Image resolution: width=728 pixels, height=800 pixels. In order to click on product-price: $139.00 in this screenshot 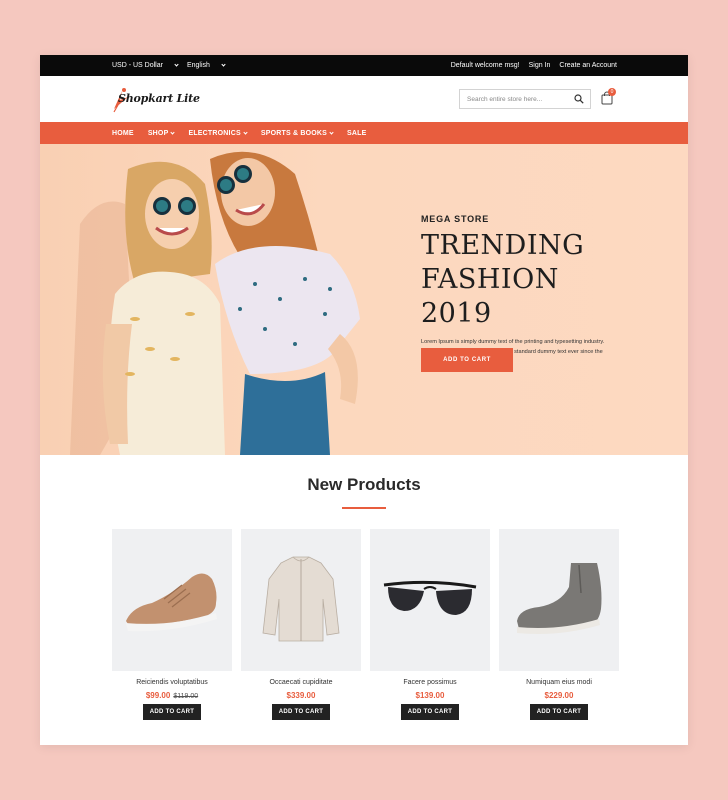, I will do `click(430, 695)`.